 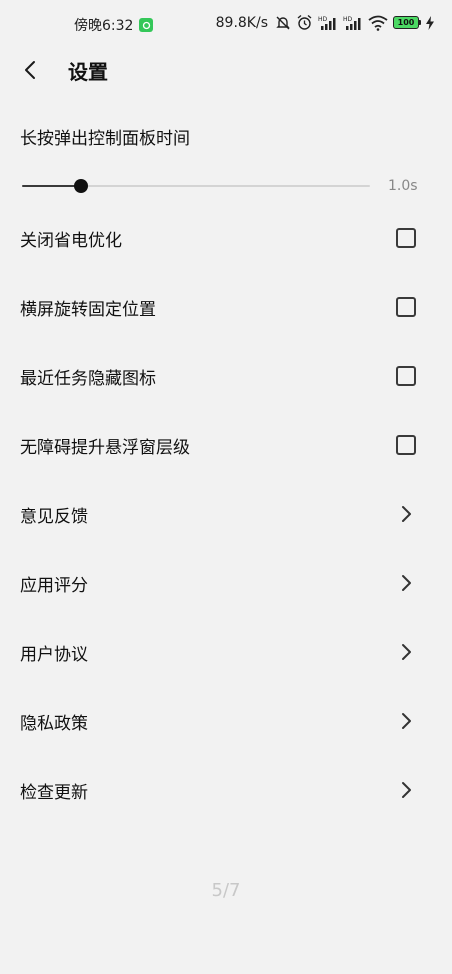 I want to click on chevron-left-icon, so click(x=30, y=70).